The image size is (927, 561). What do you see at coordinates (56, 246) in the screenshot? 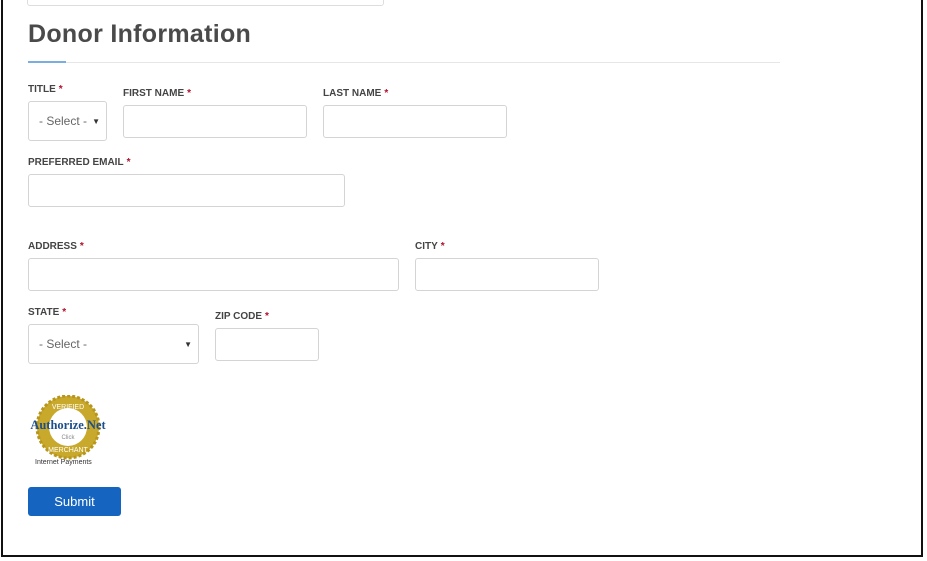
I see `address-label: ADDRESS *` at bounding box center [56, 246].